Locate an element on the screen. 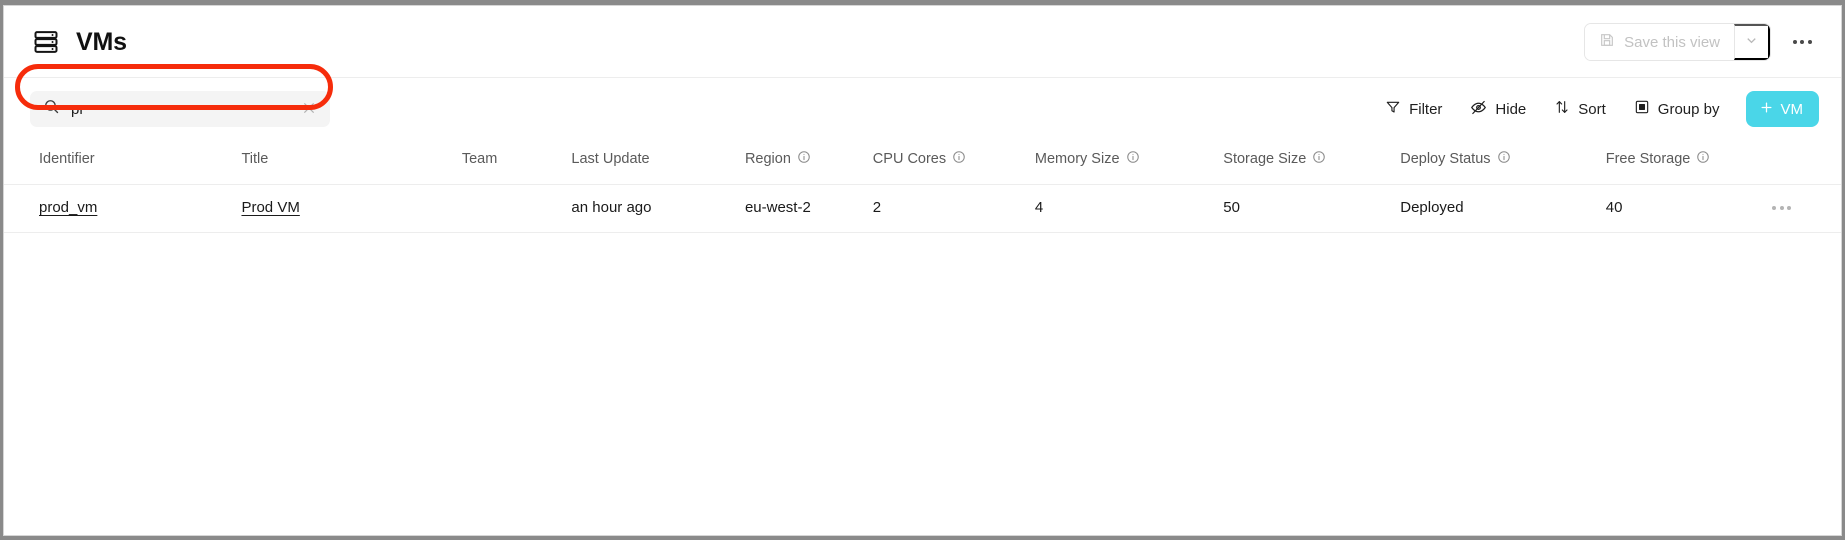  column-header-storage-size: Storage Size is located at coordinates (1311, 162).